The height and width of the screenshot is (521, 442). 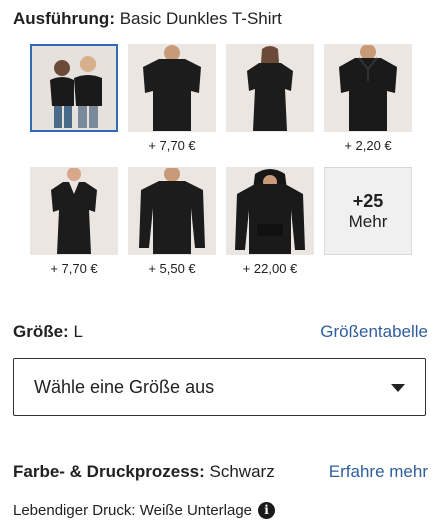 I want to click on style-label: Ausführung:, so click(x=64, y=18).